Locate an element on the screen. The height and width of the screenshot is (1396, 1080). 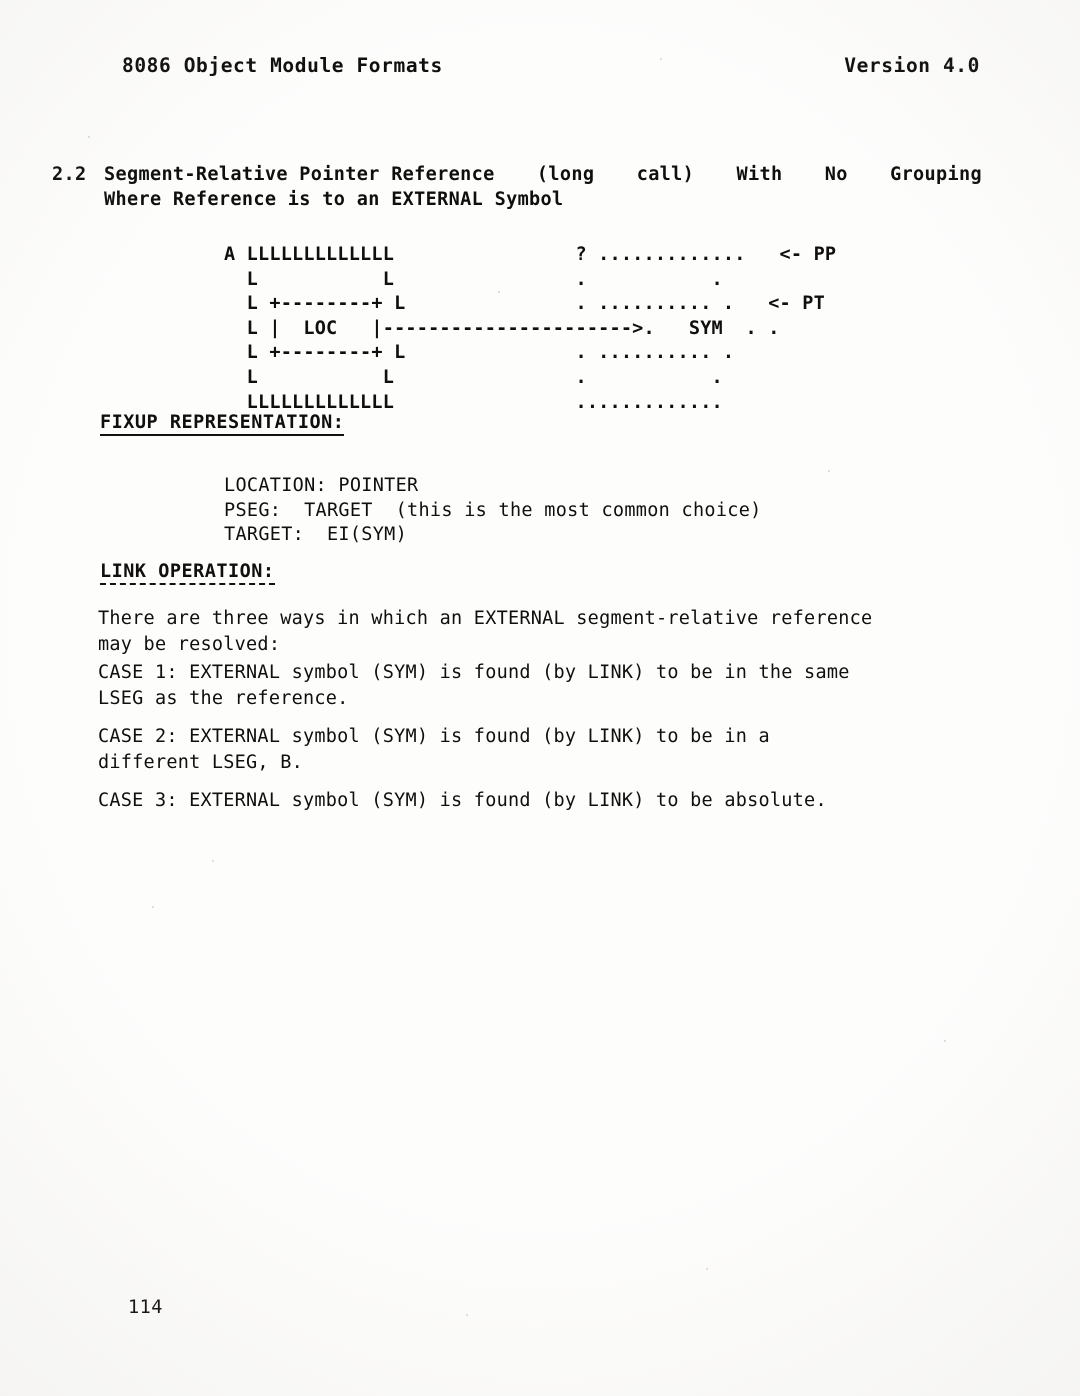
section-number: 2.2 is located at coordinates (69, 174).